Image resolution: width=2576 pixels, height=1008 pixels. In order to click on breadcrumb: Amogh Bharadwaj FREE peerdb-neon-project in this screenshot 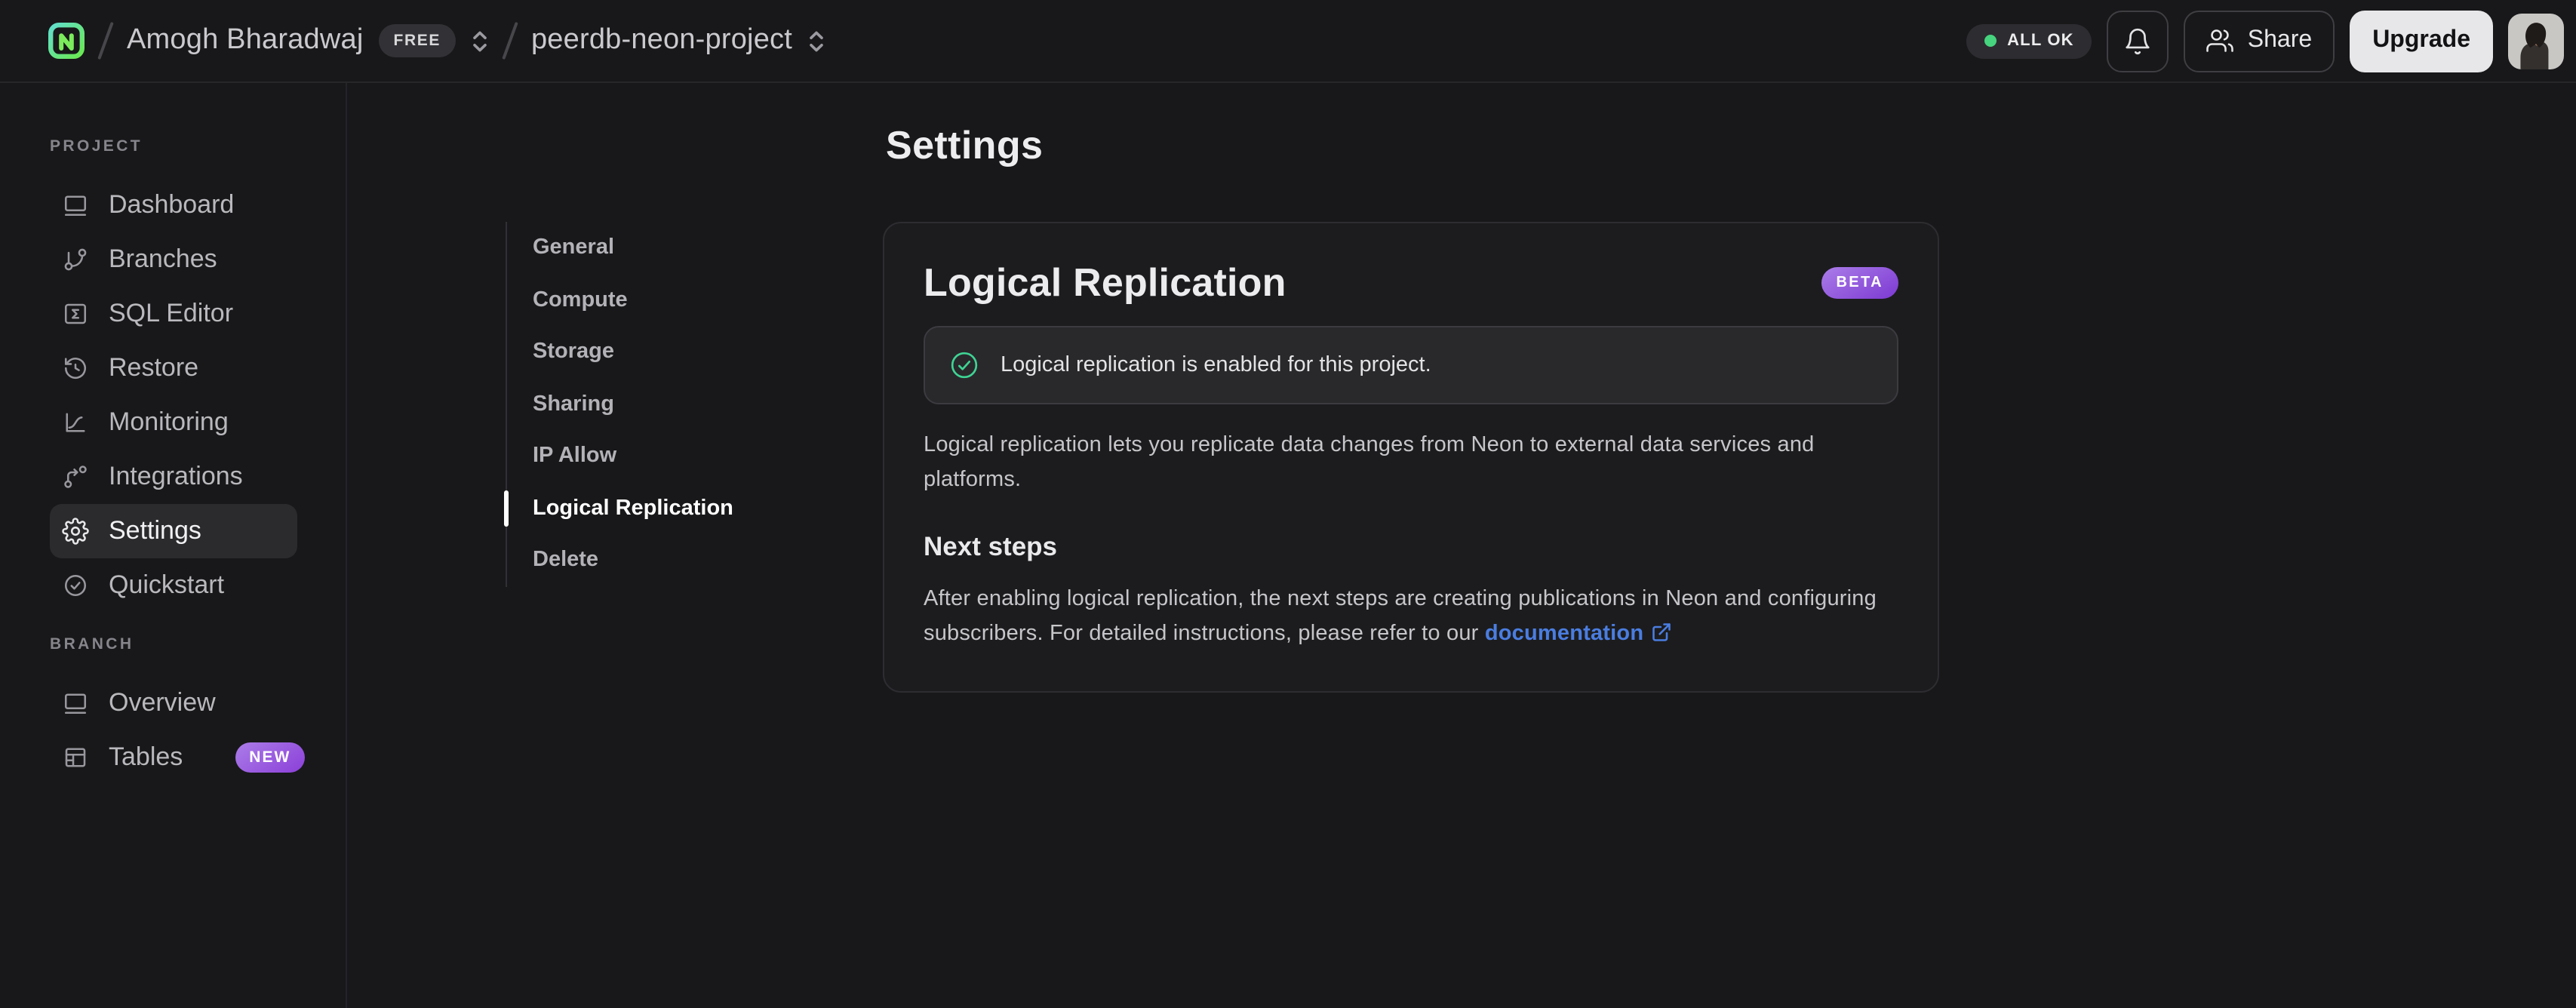, I will do `click(436, 40)`.